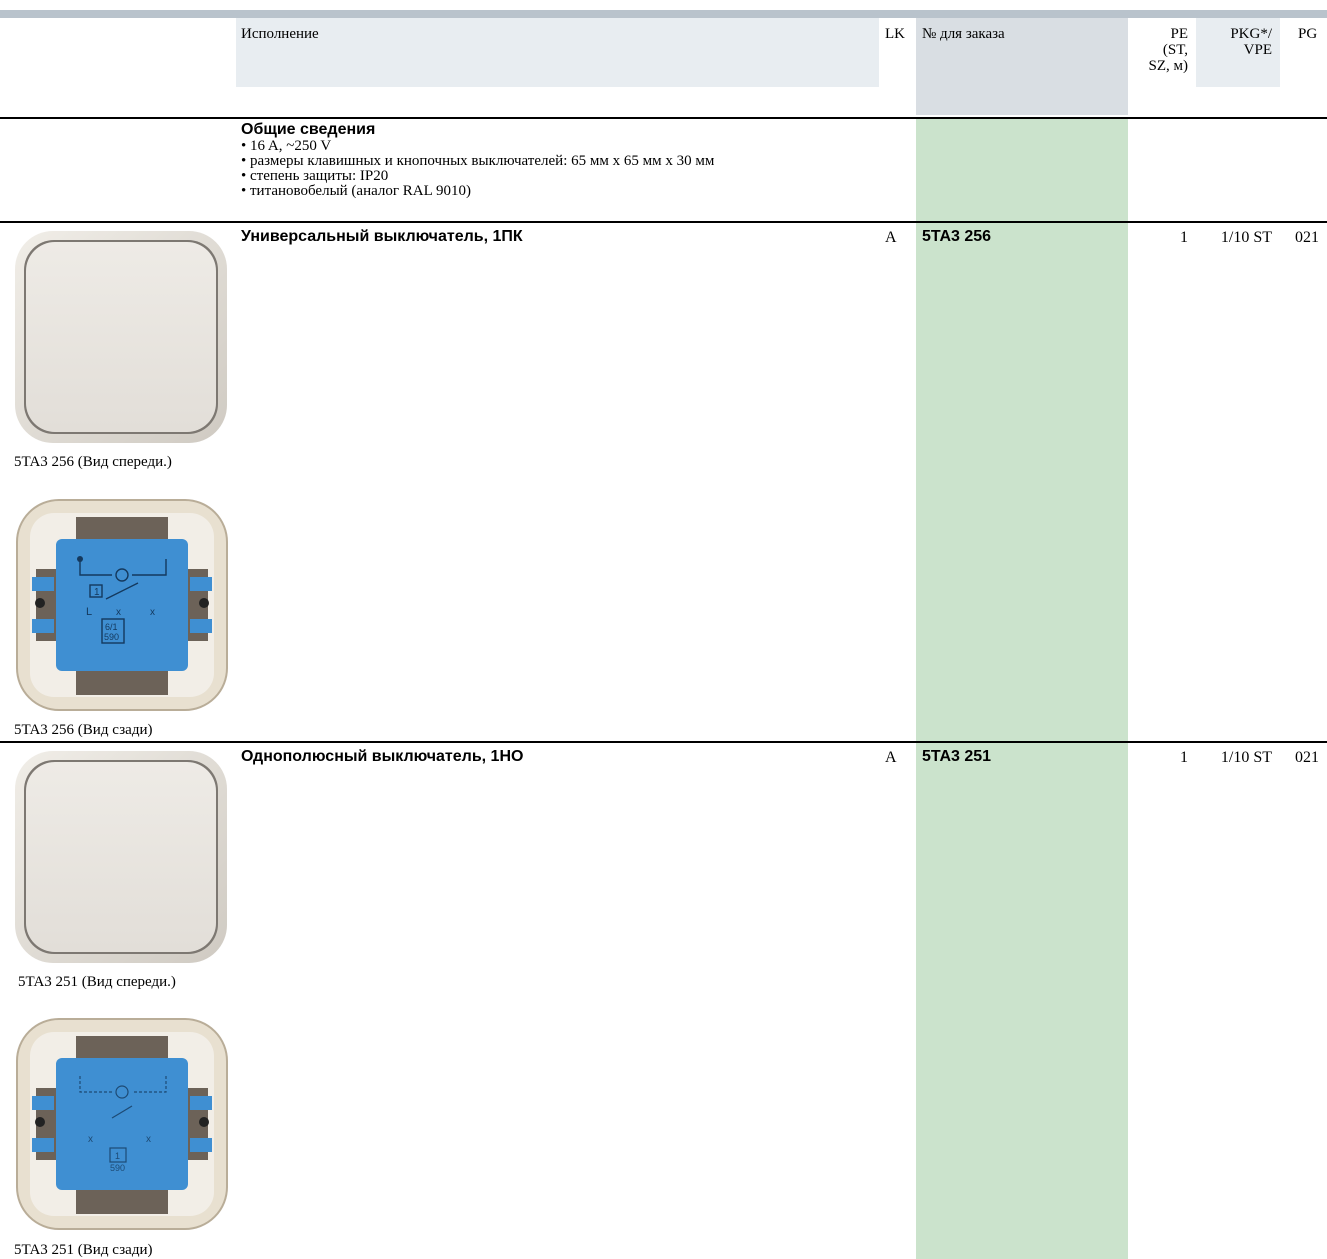 The width and height of the screenshot is (1327, 1259). Describe the element at coordinates (663, 14) in the screenshot. I see `top-bar` at that location.